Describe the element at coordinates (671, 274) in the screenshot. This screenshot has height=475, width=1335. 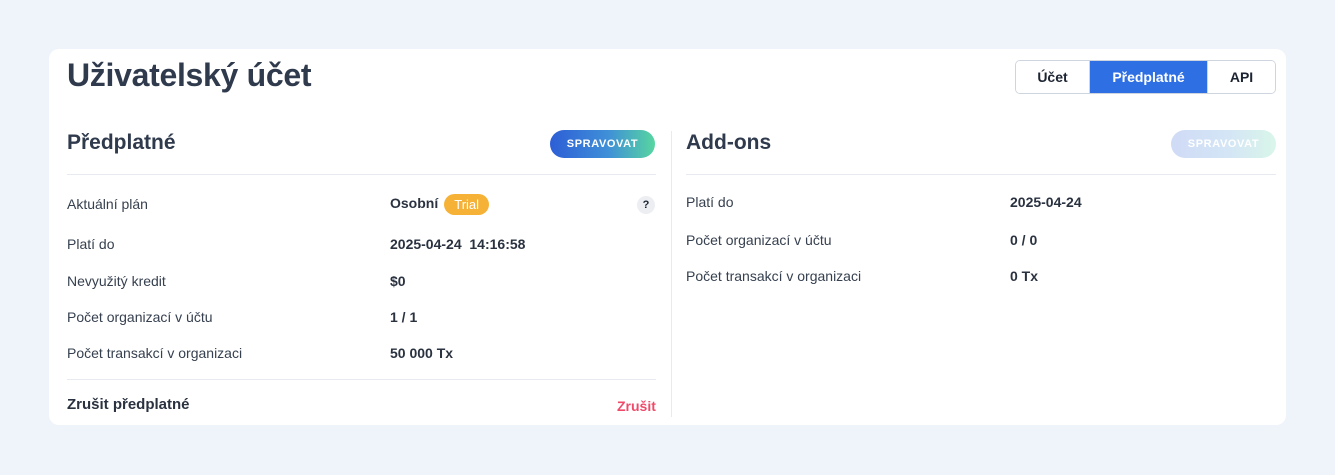
I see `column-divider` at that location.